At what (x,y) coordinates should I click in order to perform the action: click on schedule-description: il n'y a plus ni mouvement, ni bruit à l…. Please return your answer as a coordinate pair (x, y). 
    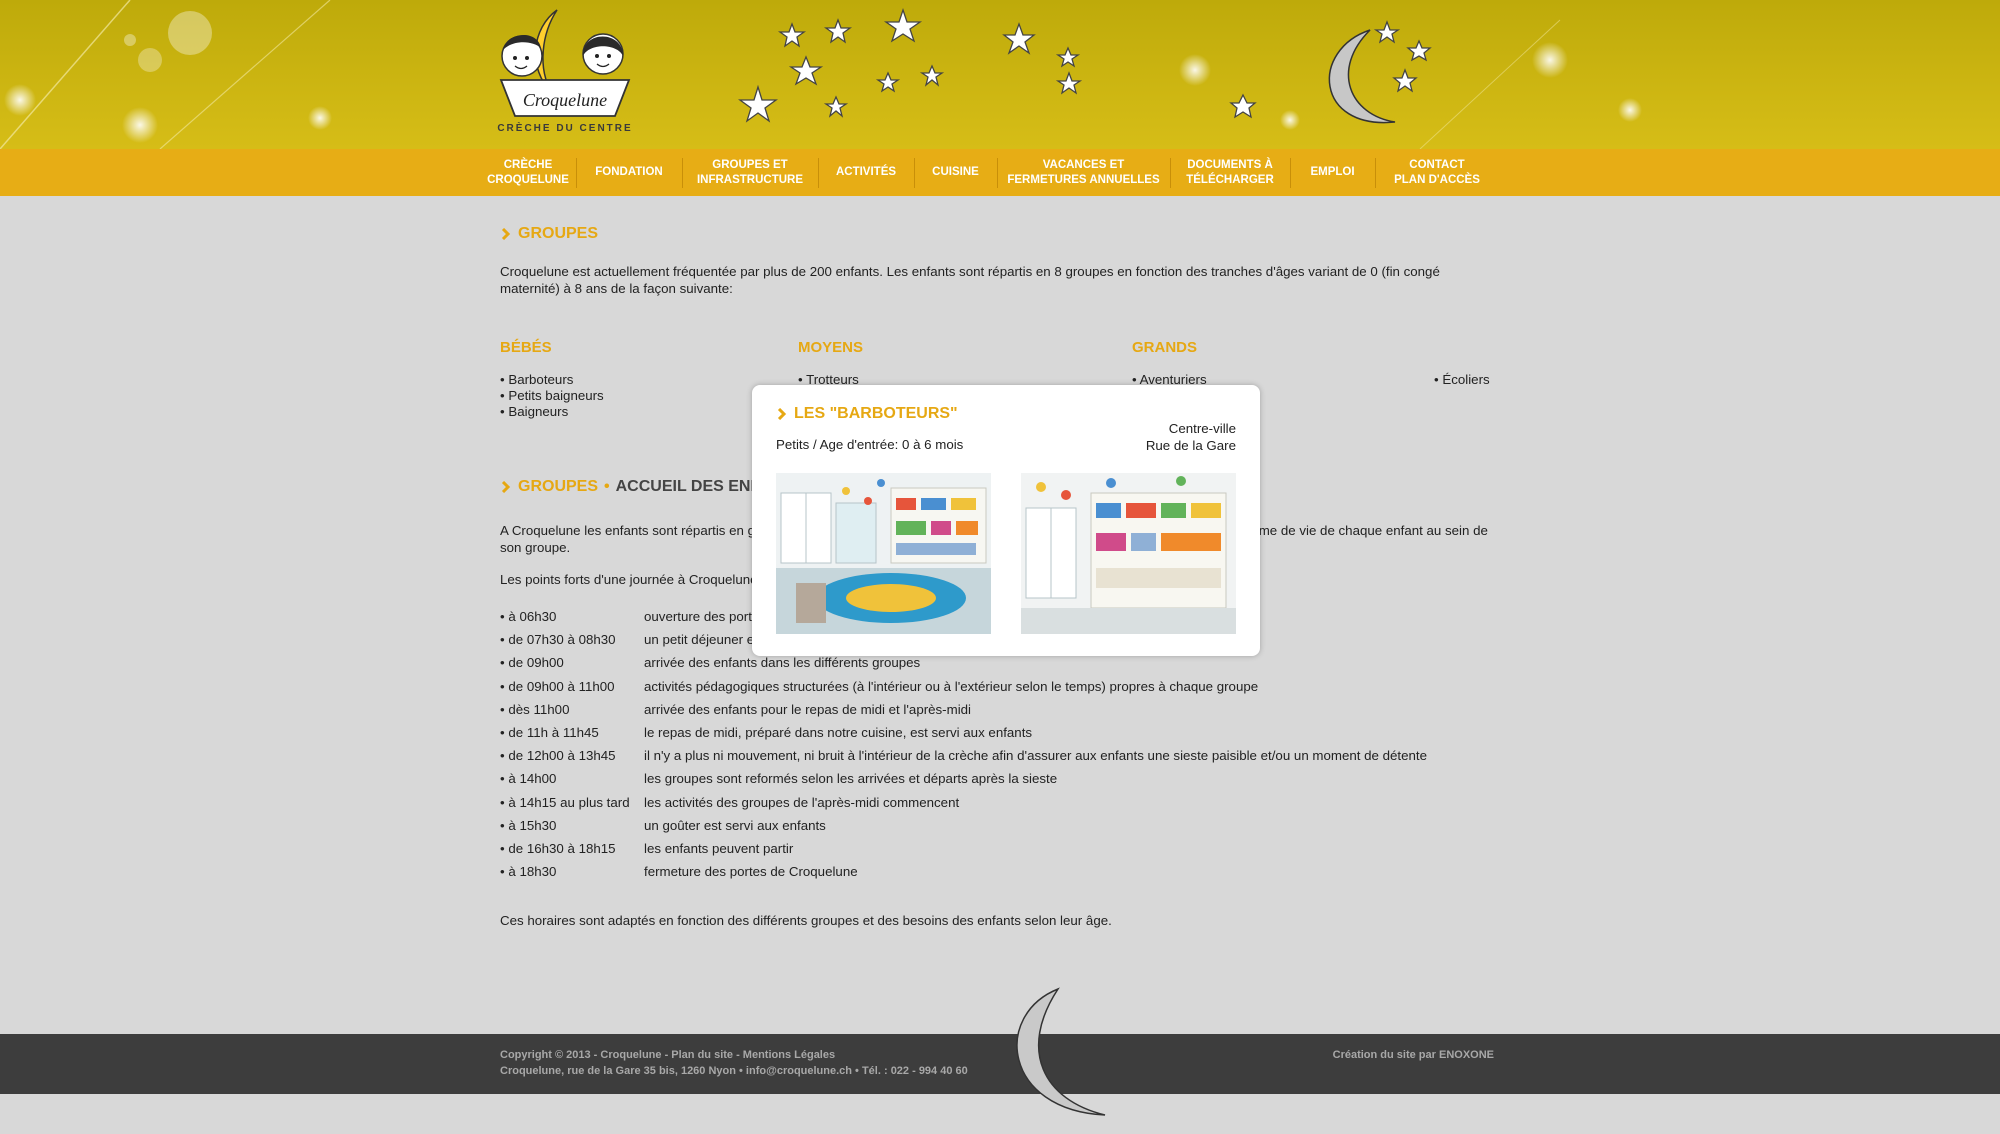
    Looking at the image, I should click on (1035, 756).